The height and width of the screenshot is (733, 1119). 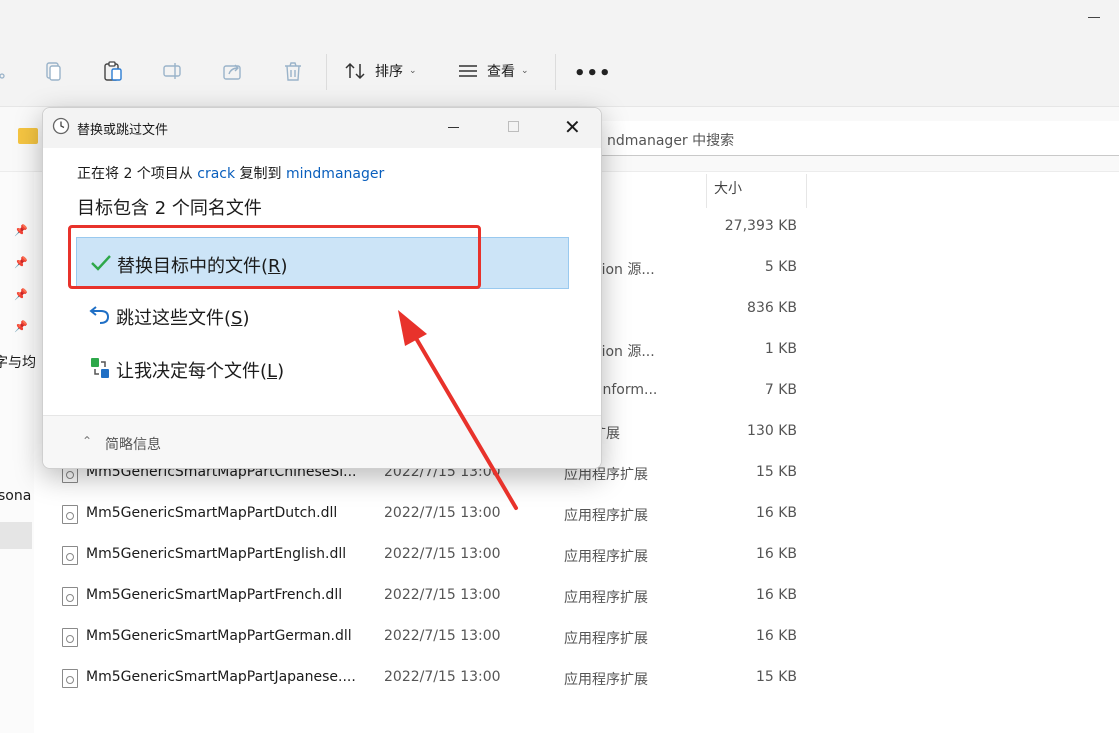 I want to click on dialog-close-icon: ✕, so click(x=572, y=127).